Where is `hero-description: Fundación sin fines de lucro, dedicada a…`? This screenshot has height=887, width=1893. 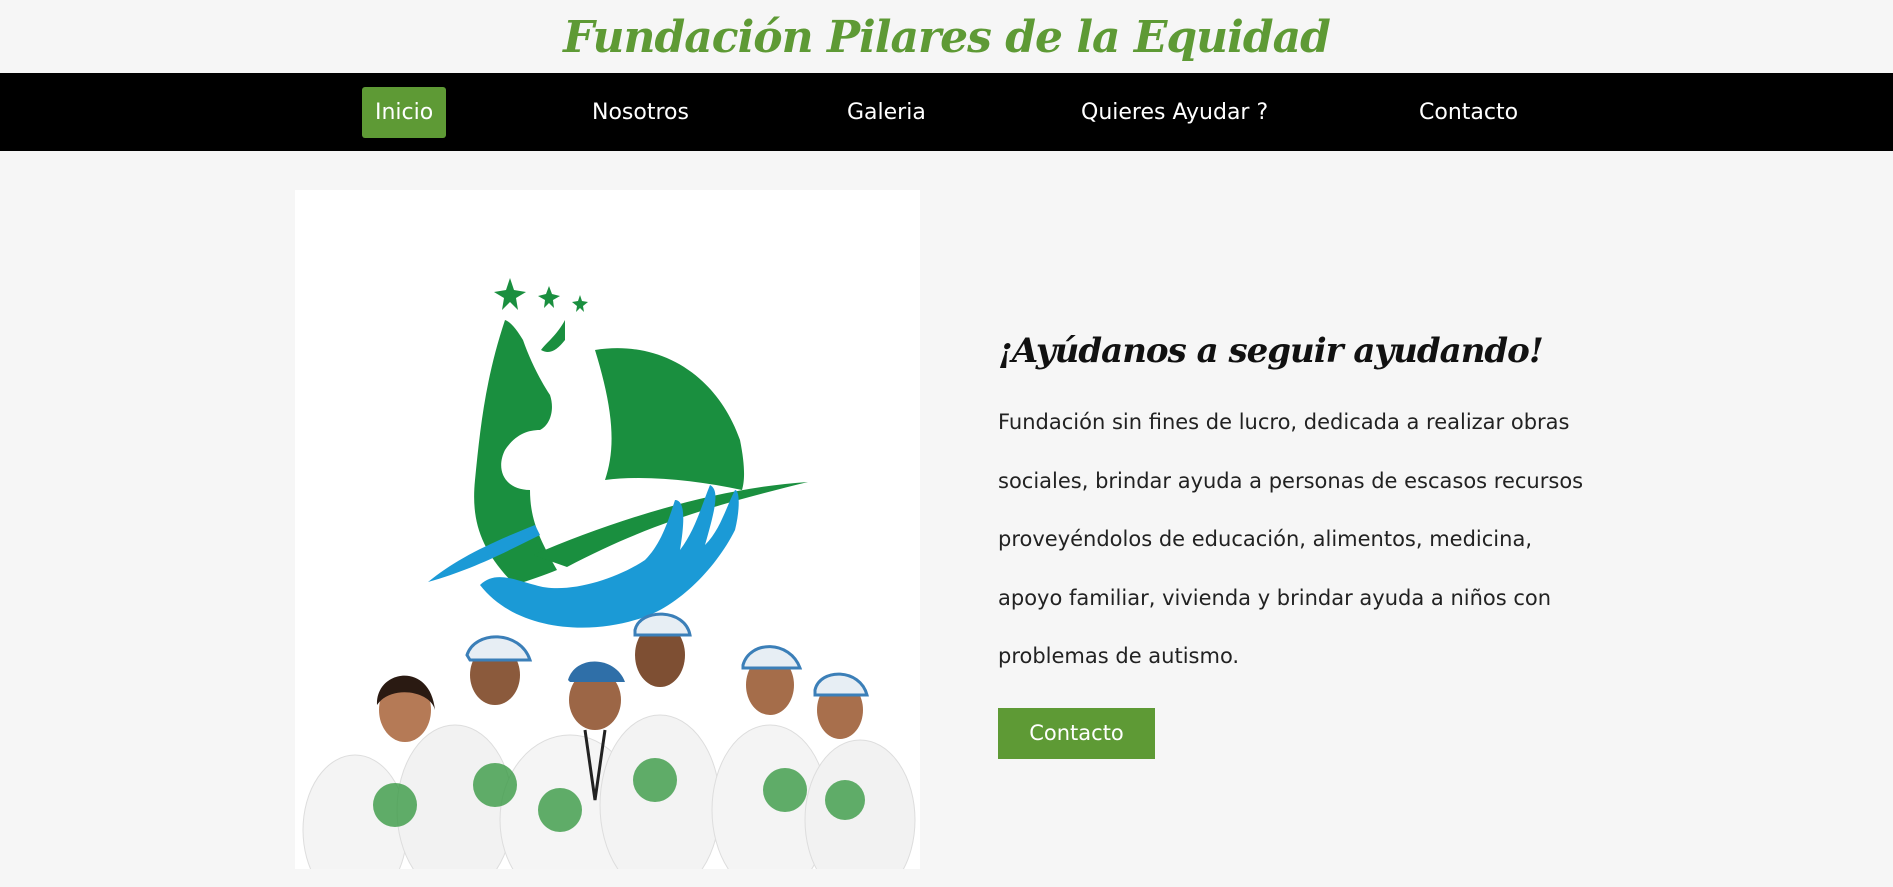 hero-description: Fundación sin fines de lucro, dedicada a… is located at coordinates (1291, 539).